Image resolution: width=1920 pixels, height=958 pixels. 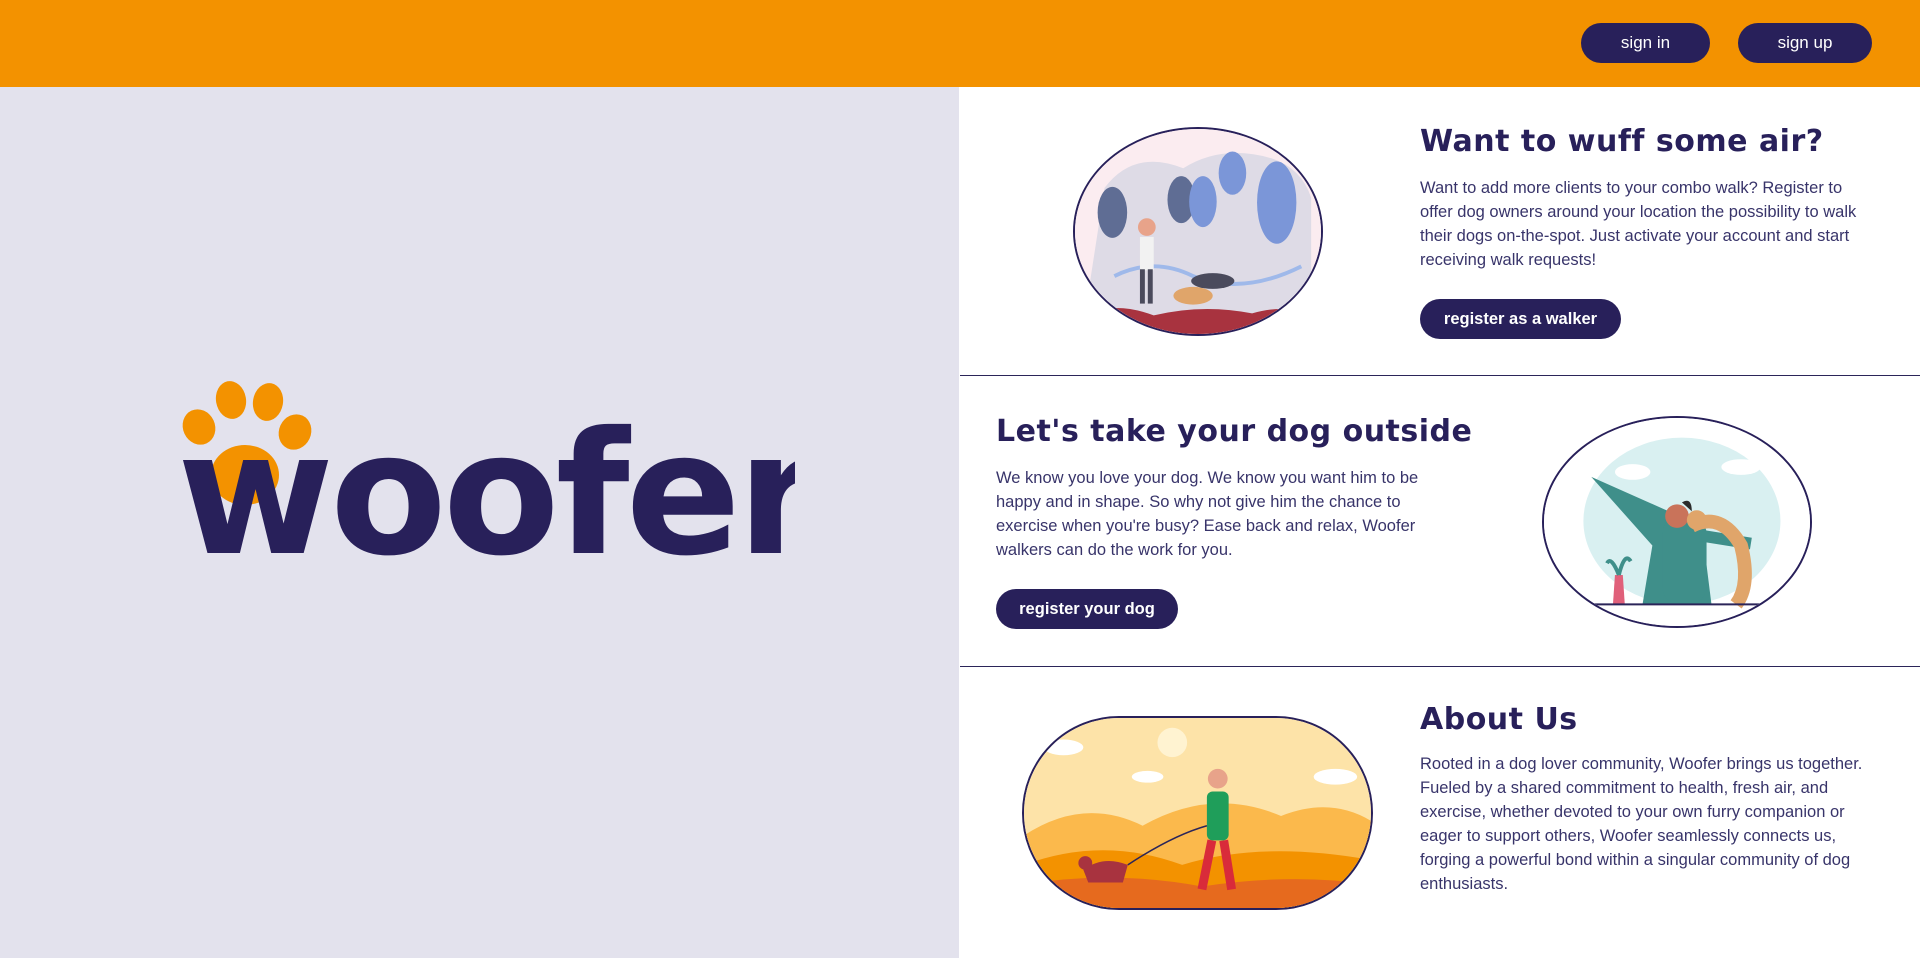 What do you see at coordinates (960, 43) in the screenshot?
I see `top-bar: sign in sign up` at bounding box center [960, 43].